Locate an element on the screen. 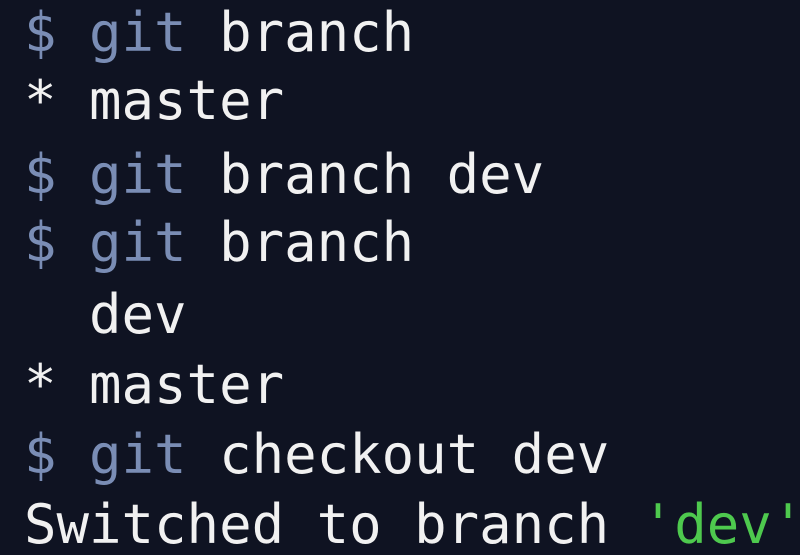 Image resolution: width=800 pixels, height=555 pixels. output-line: dev is located at coordinates (105, 314).